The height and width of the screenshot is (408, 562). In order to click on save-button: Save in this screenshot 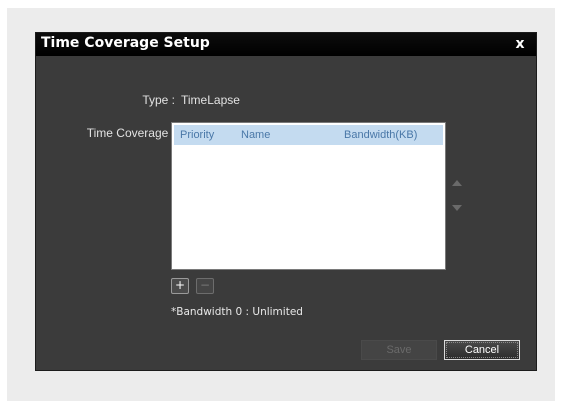, I will do `click(399, 350)`.